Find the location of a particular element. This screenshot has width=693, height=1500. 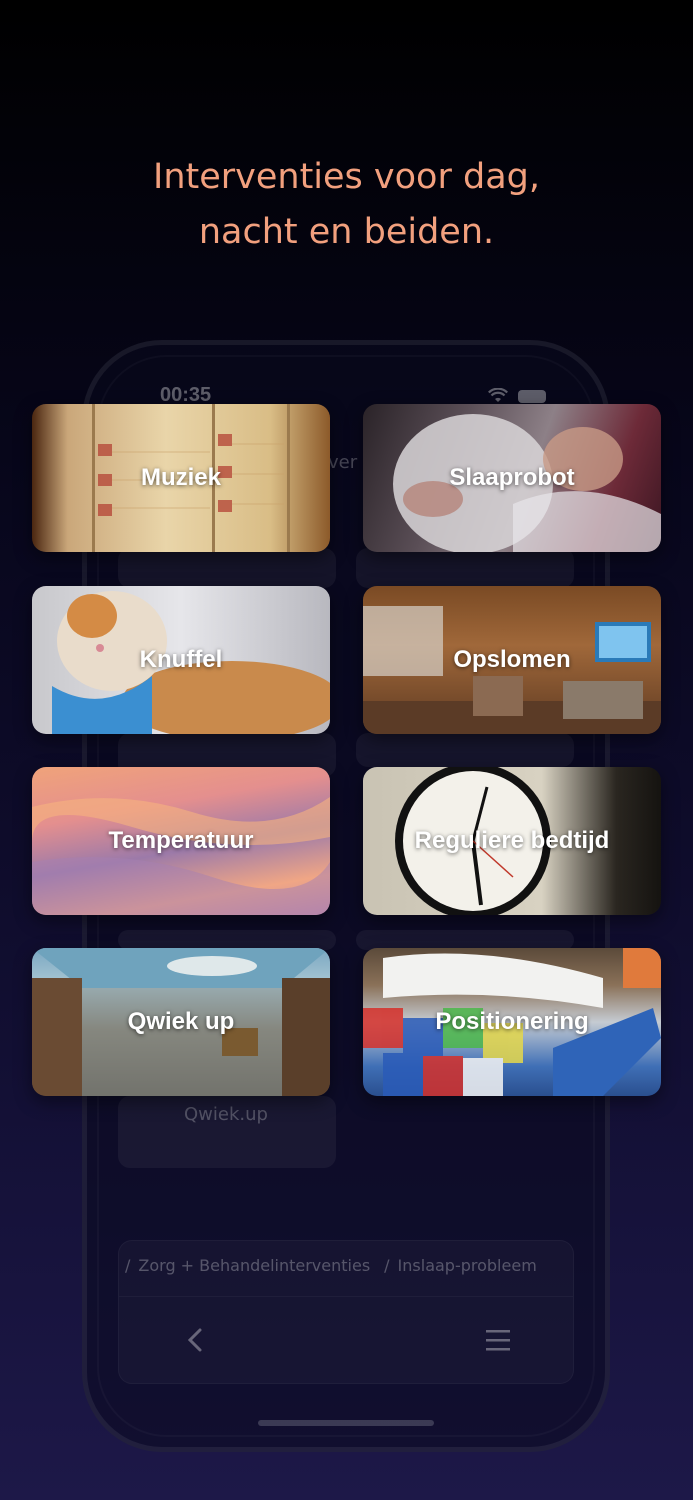

tile-temperatuur: Temperatuur is located at coordinates (181, 841).